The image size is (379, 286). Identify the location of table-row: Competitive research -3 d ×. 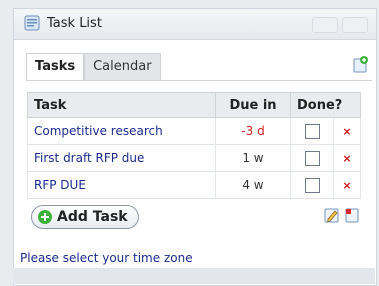
(194, 131).